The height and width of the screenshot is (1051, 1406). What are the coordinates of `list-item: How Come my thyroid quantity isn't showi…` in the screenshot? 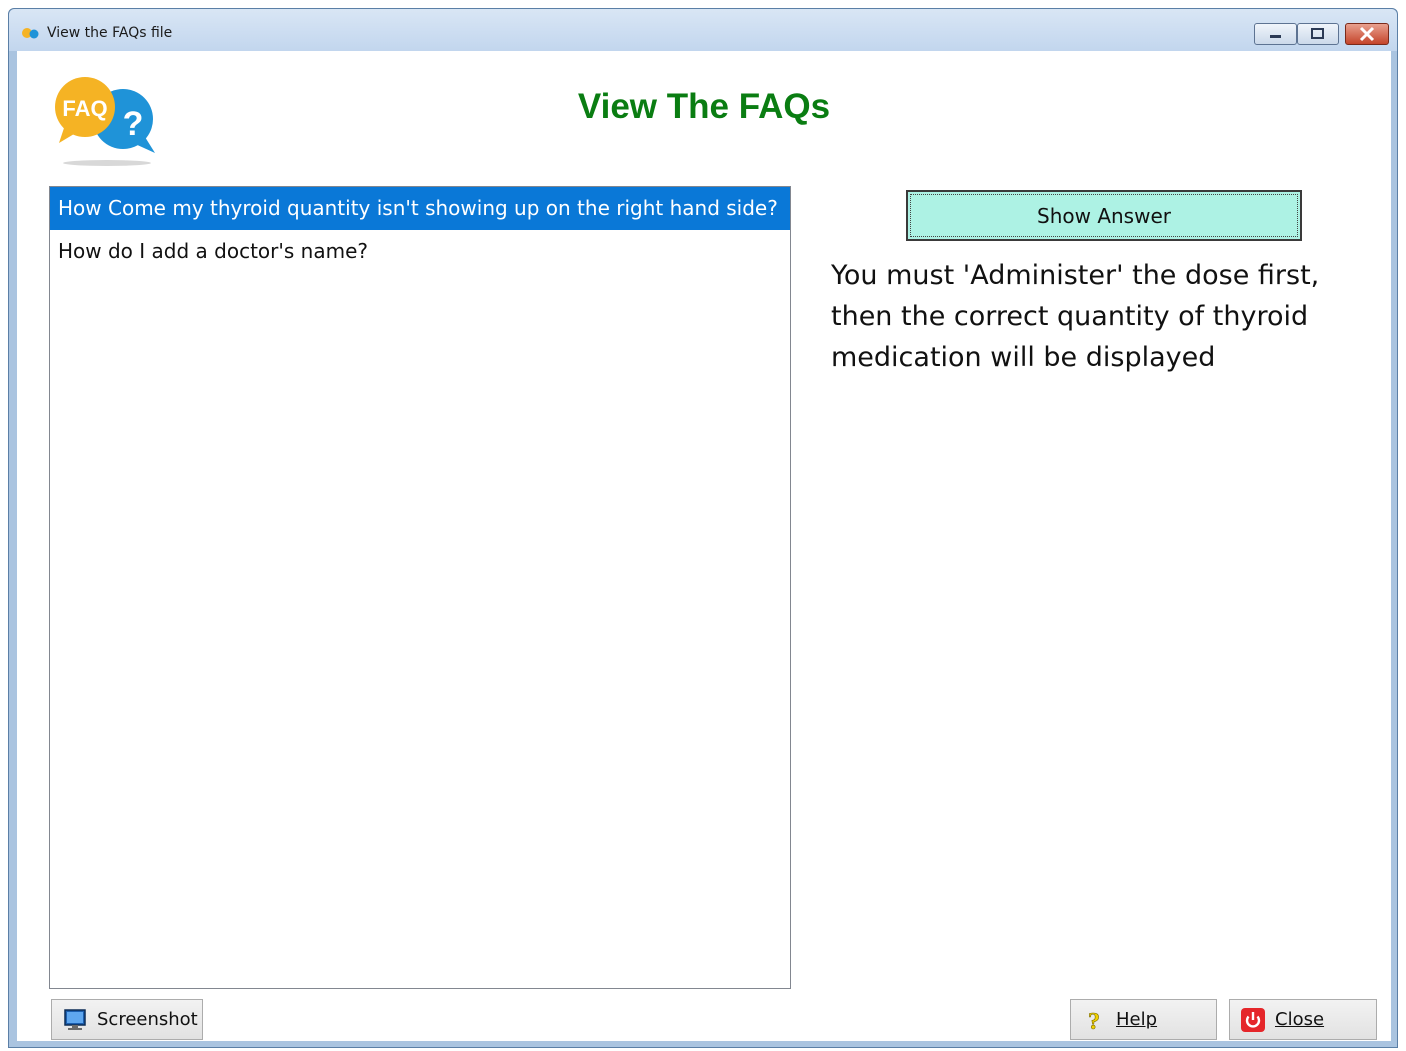 It's located at (420, 208).